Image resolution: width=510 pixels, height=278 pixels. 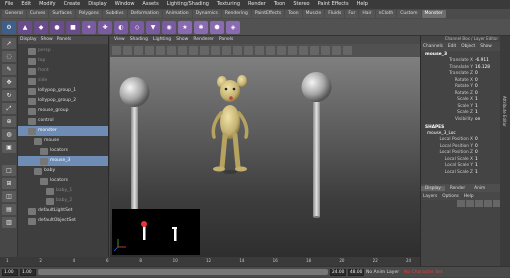 What do you see at coordinates (228, 4) in the screenshot?
I see `menu-texturing: Texturing` at bounding box center [228, 4].